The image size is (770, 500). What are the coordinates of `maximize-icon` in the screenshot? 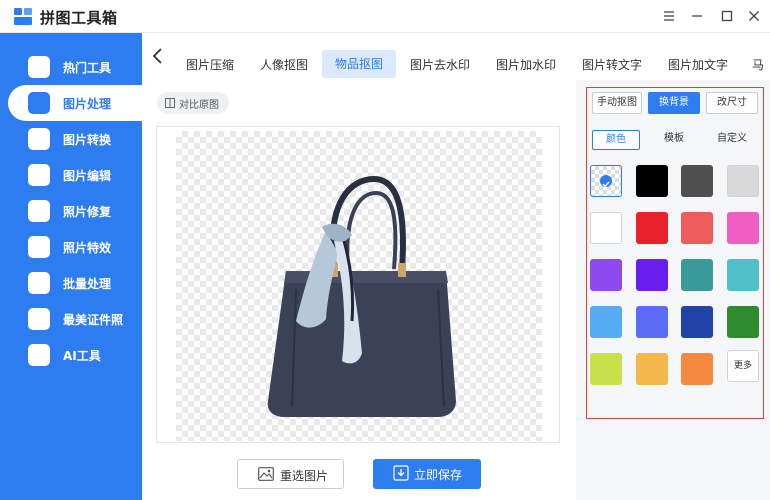 It's located at (727, 16).